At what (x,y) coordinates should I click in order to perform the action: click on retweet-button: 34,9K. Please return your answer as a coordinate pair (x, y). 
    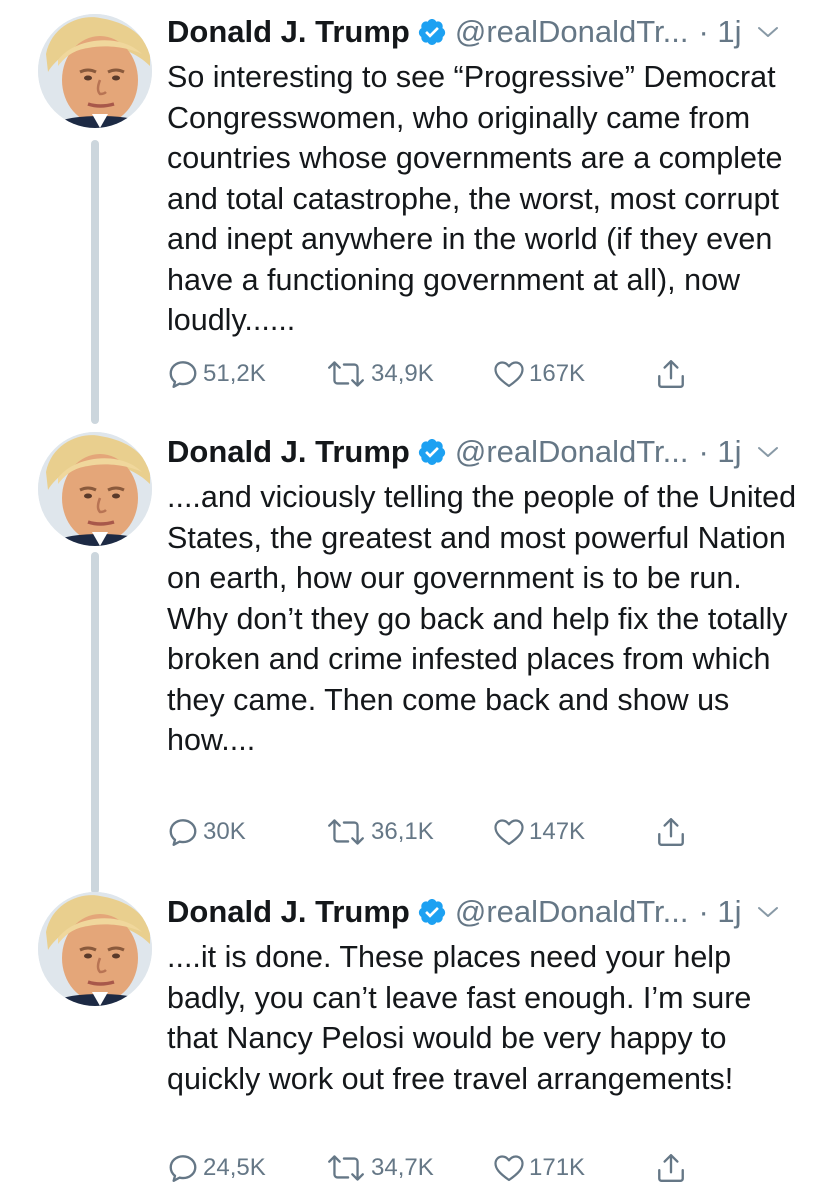
    Looking at the image, I should click on (379, 374).